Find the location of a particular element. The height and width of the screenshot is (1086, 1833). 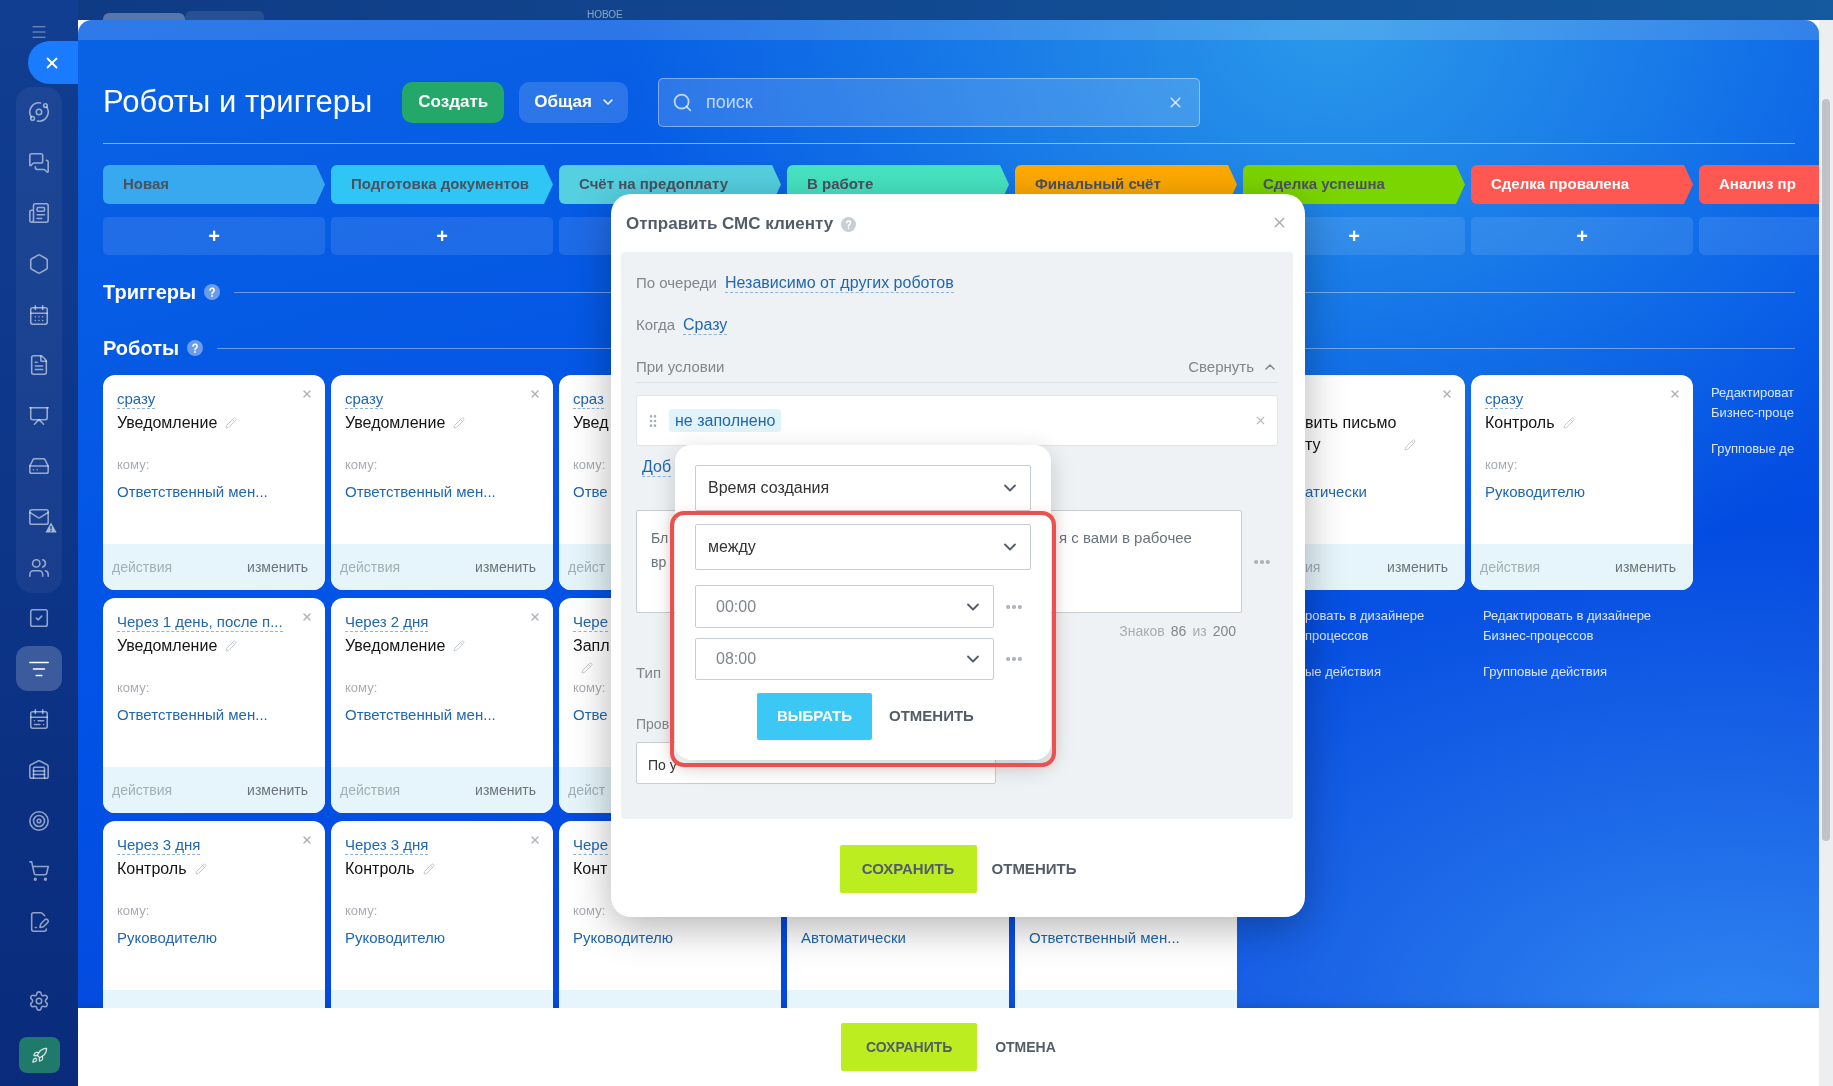

new-label: НОВОЕ is located at coordinates (605, 15).